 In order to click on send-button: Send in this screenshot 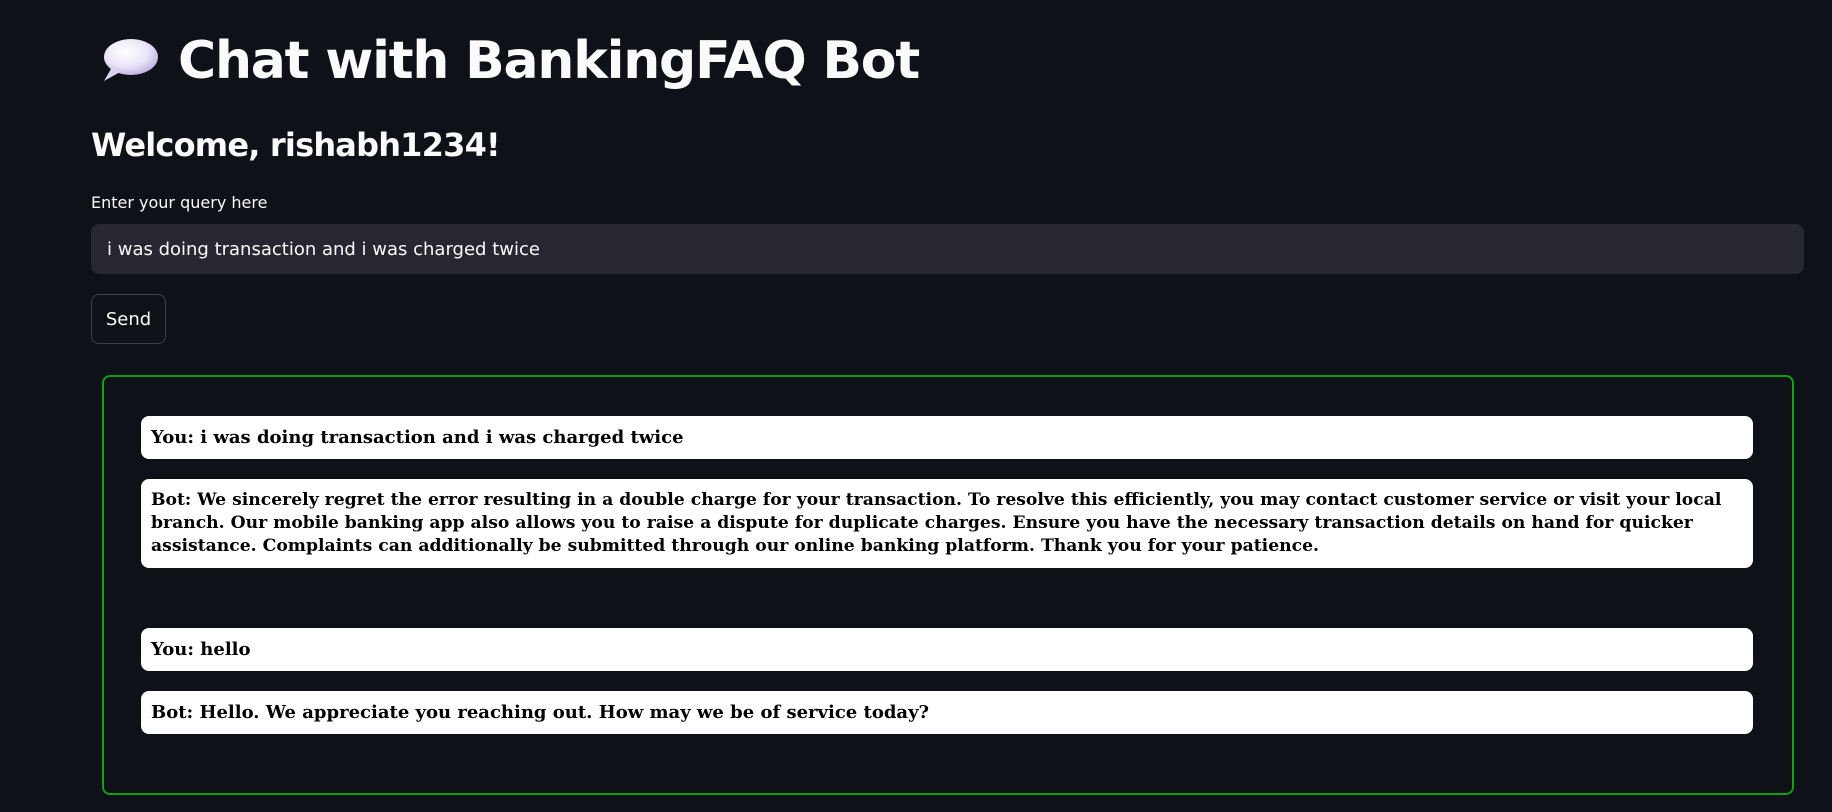, I will do `click(128, 319)`.